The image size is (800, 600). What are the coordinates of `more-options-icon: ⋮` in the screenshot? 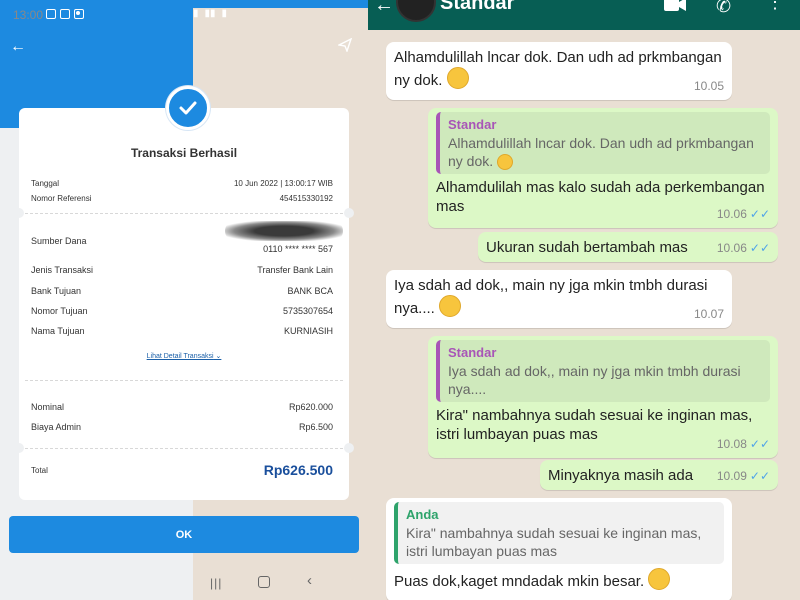 It's located at (775, 6).